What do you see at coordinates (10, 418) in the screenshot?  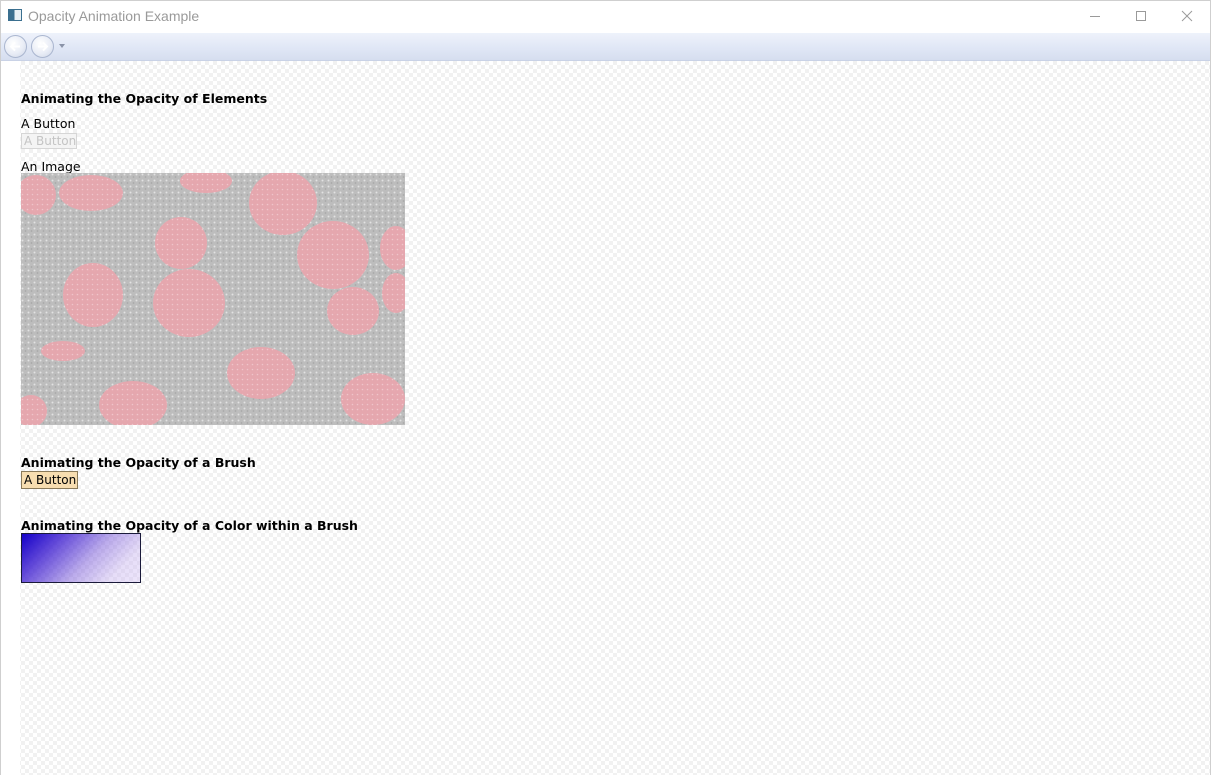 I see `content-margin` at bounding box center [10, 418].